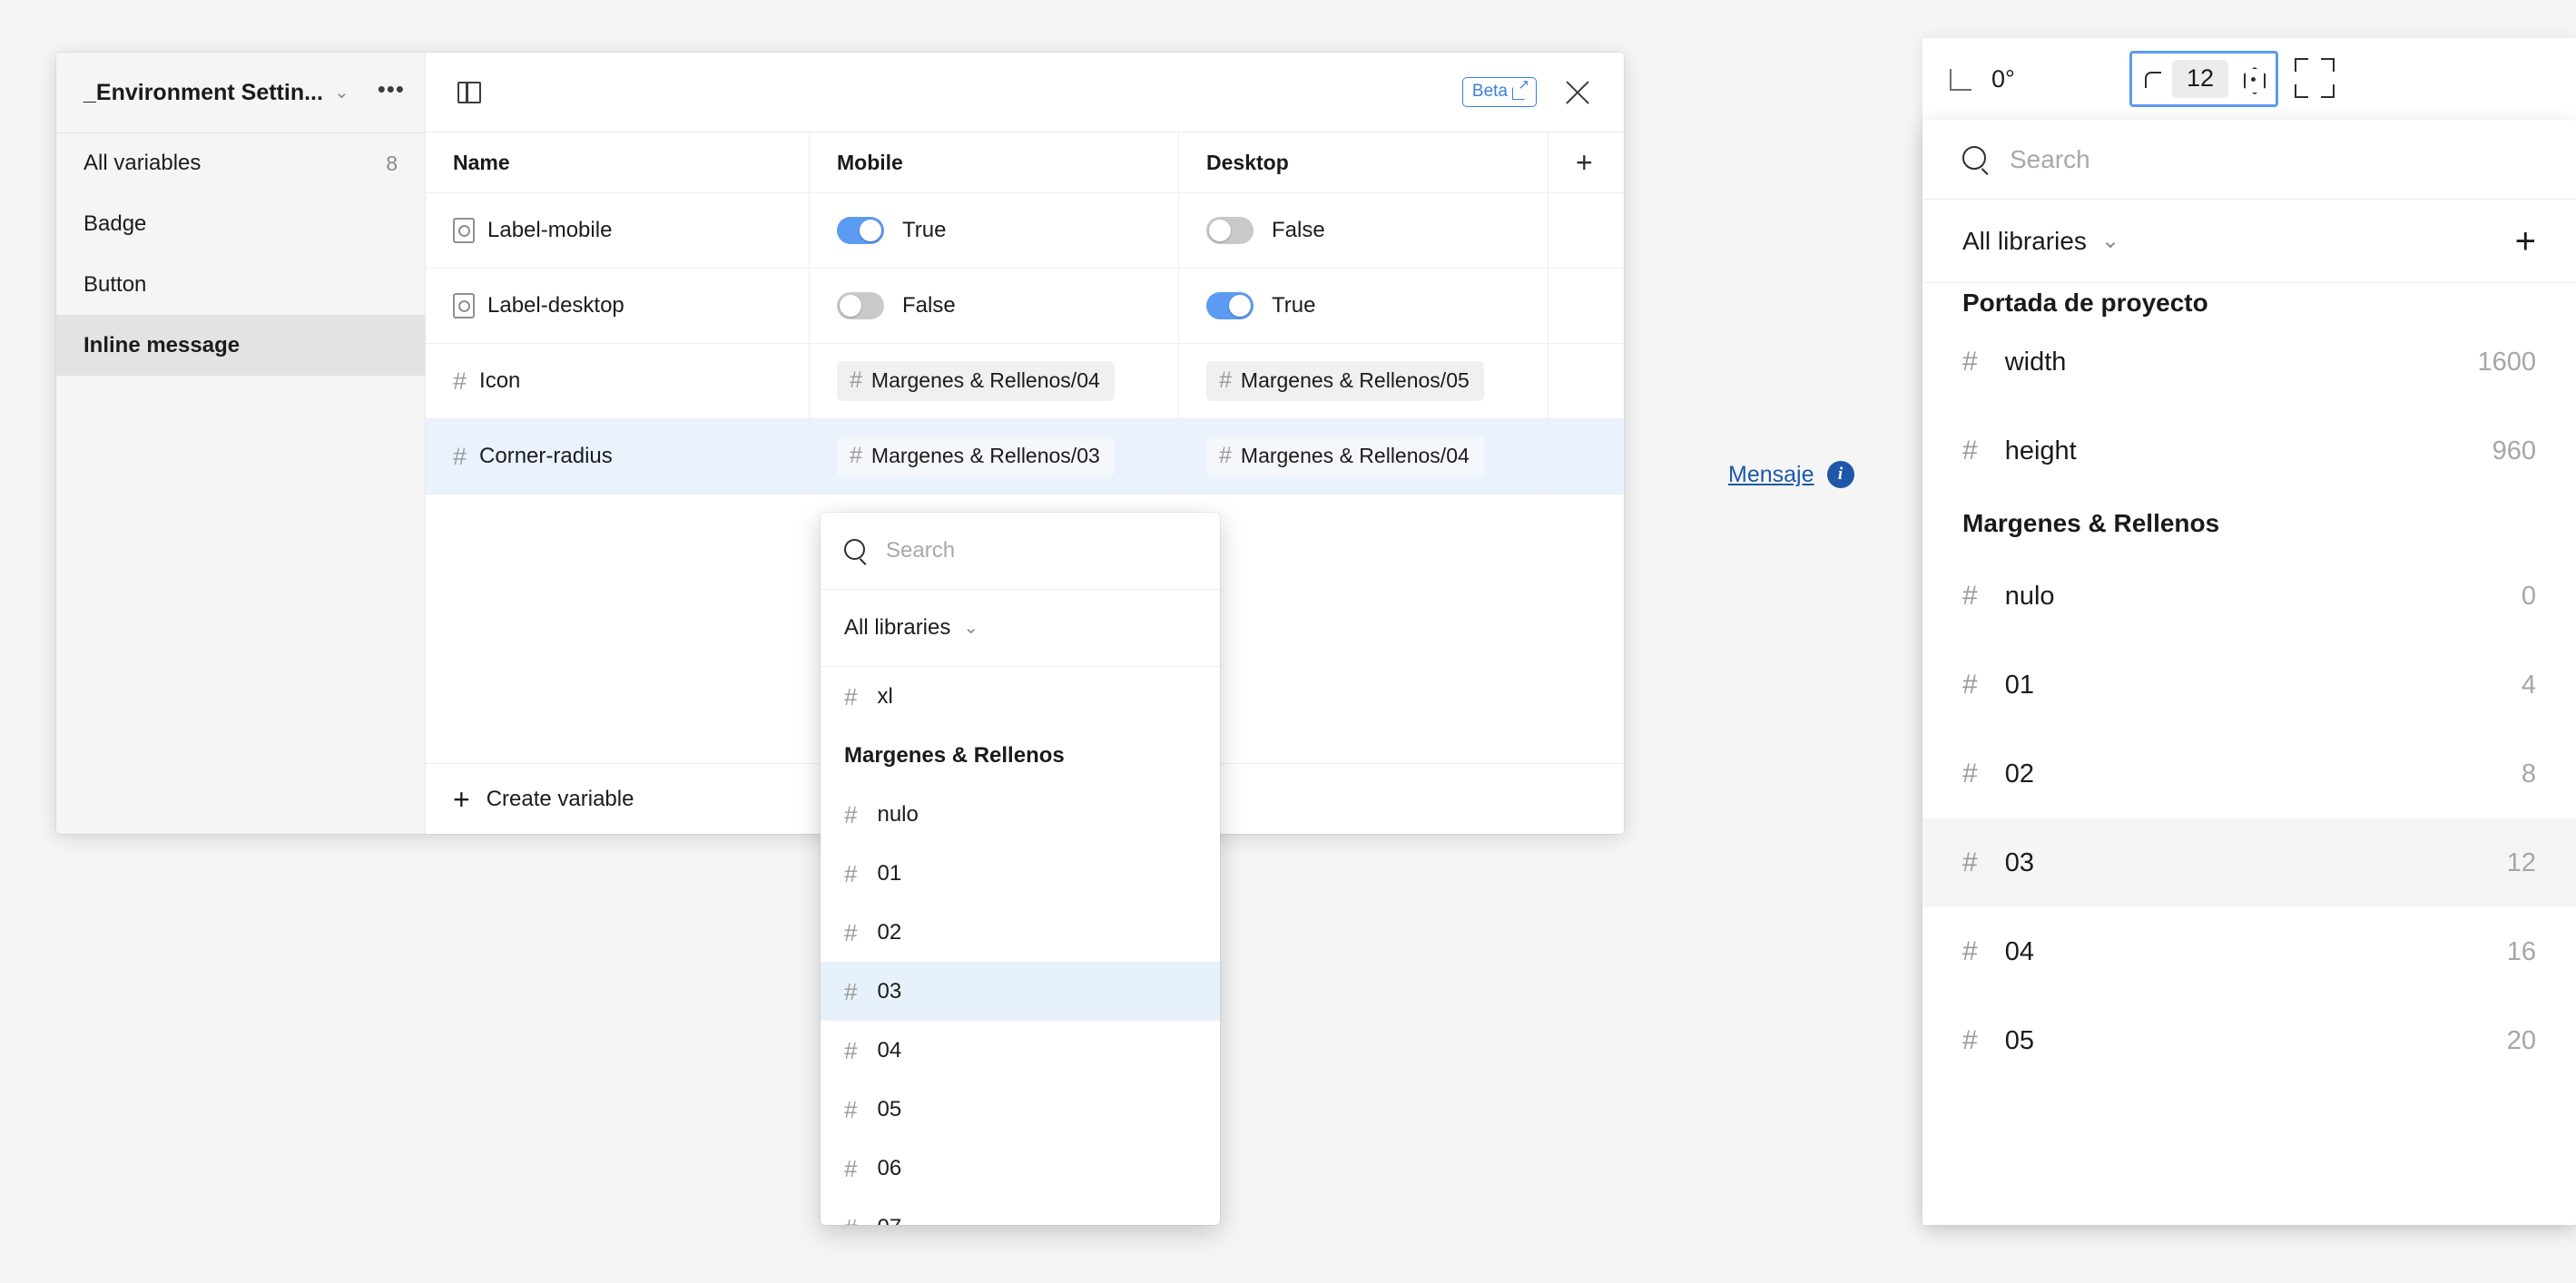 The image size is (2576, 1283). Describe the element at coordinates (618, 456) in the screenshot. I see `row-name-cell: # Corner-radius` at that location.